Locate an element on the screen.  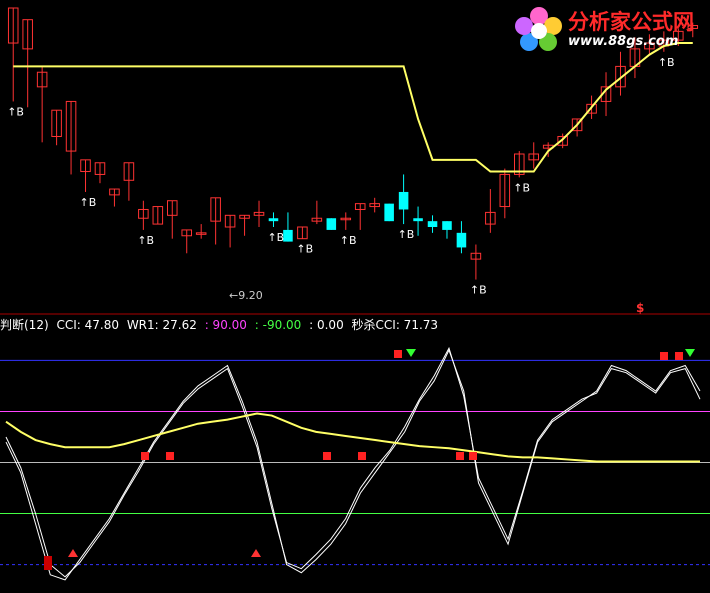
watermark-url: www.88gs.com is located at coordinates (623, 41).